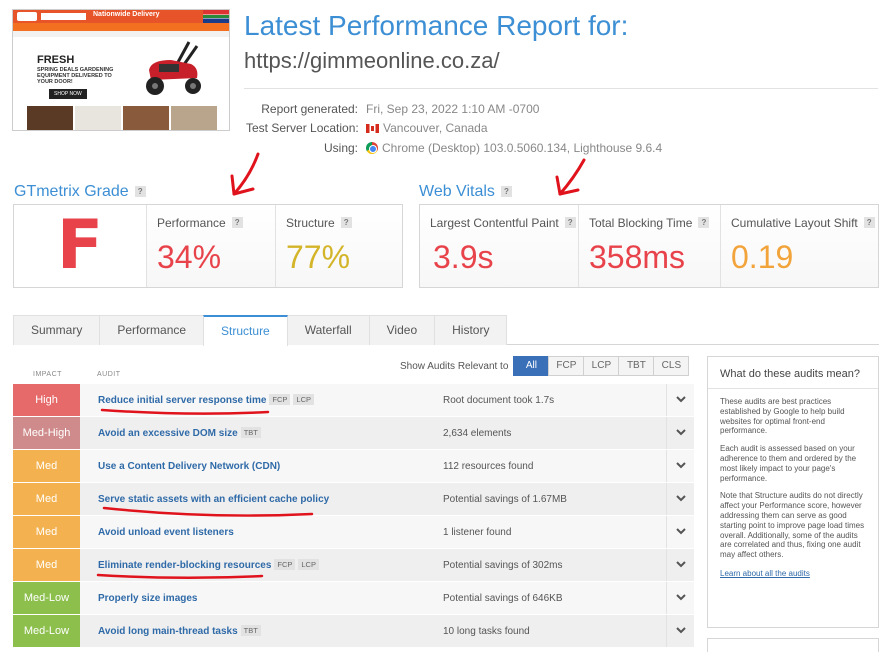  I want to click on tab-history: History, so click(471, 330).